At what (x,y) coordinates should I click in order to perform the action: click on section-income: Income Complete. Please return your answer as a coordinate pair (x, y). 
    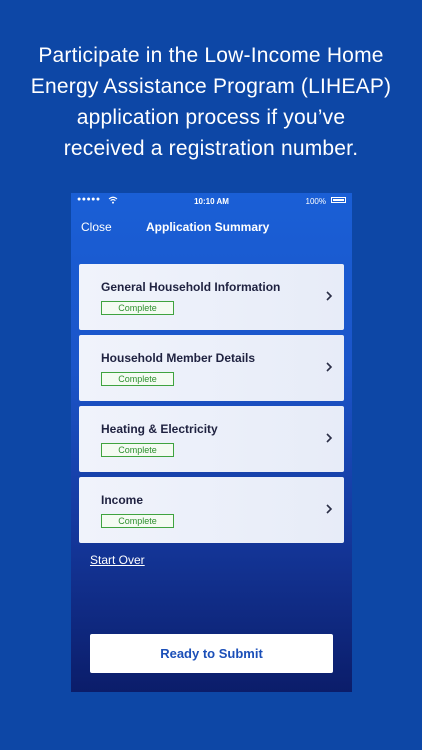
    Looking at the image, I should click on (211, 510).